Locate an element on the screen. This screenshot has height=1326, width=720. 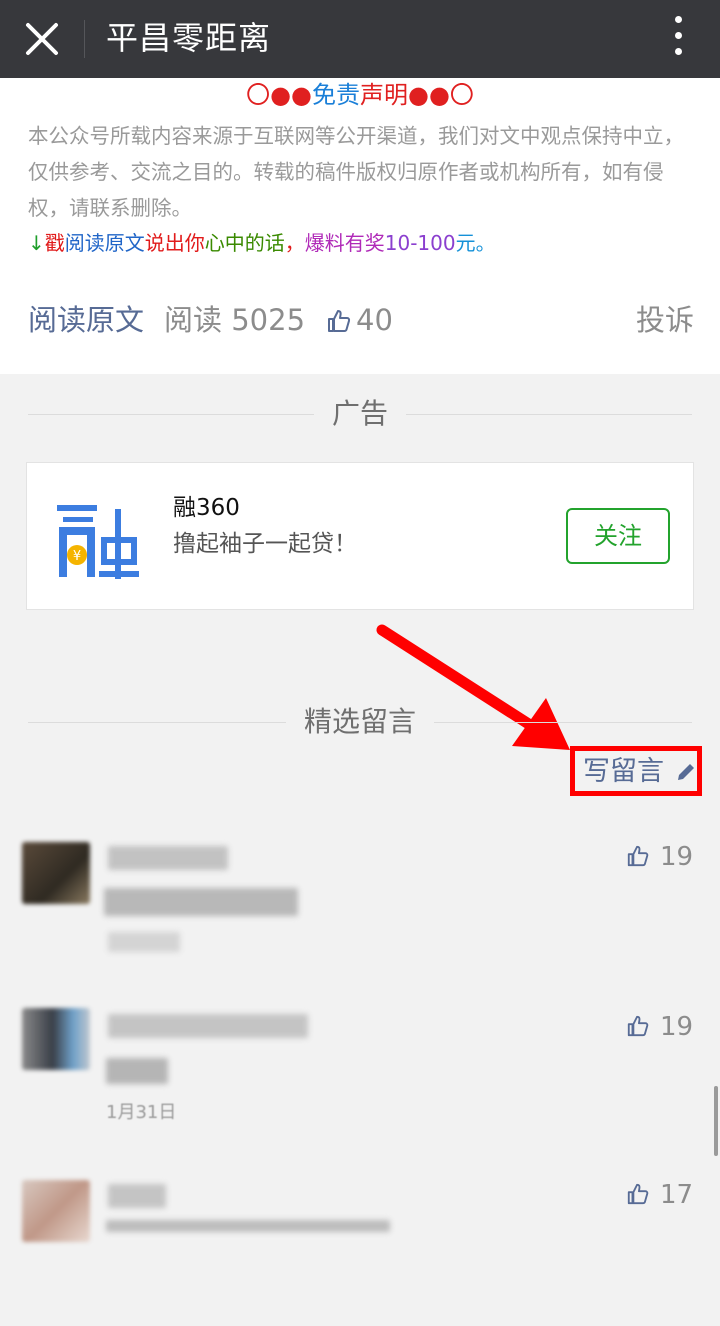
read-count: 阅读 5025 is located at coordinates (235, 320).